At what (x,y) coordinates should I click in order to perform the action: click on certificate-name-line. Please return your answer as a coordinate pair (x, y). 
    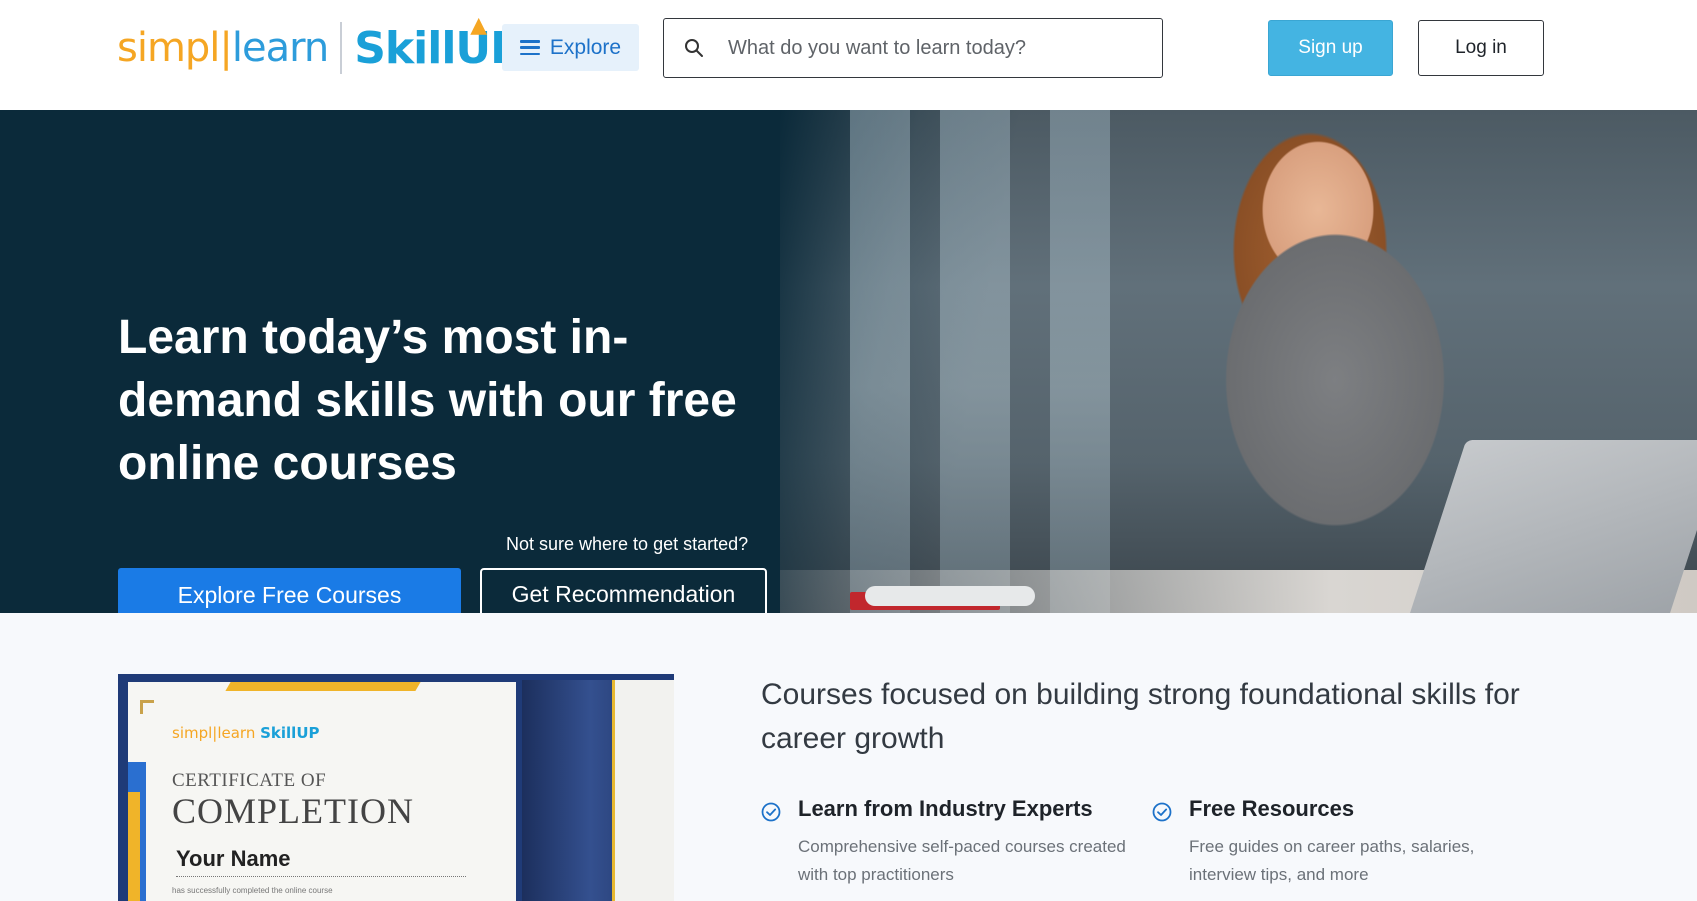
    Looking at the image, I should click on (321, 876).